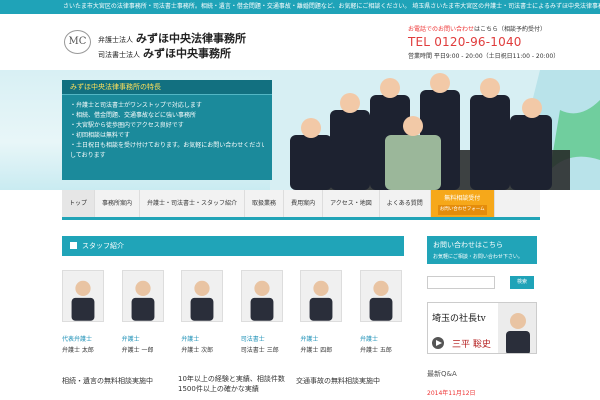 The height and width of the screenshot is (400, 600). Describe the element at coordinates (167, 87) in the screenshot. I see `hero-panel-title: みずほ中央法律事務所の特長` at that location.